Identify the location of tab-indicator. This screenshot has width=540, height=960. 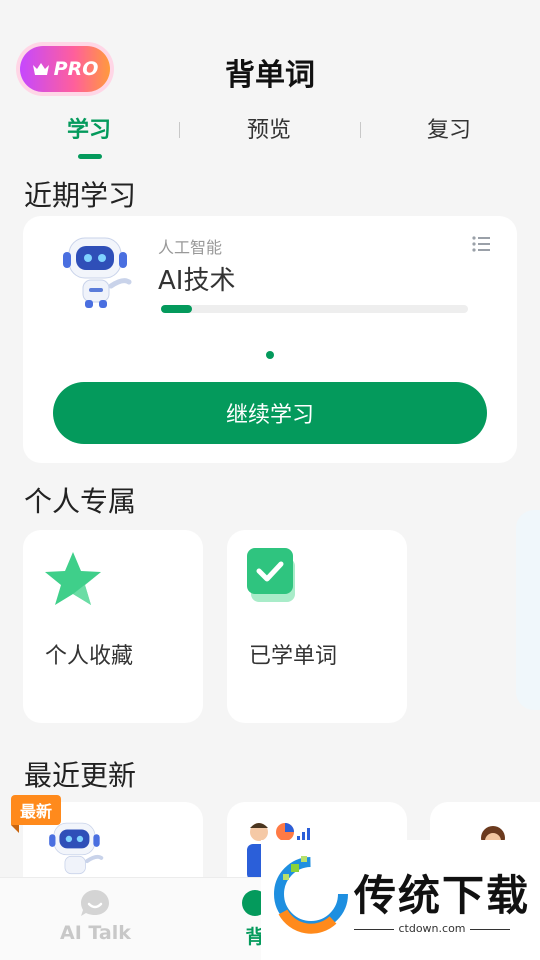
(90, 156).